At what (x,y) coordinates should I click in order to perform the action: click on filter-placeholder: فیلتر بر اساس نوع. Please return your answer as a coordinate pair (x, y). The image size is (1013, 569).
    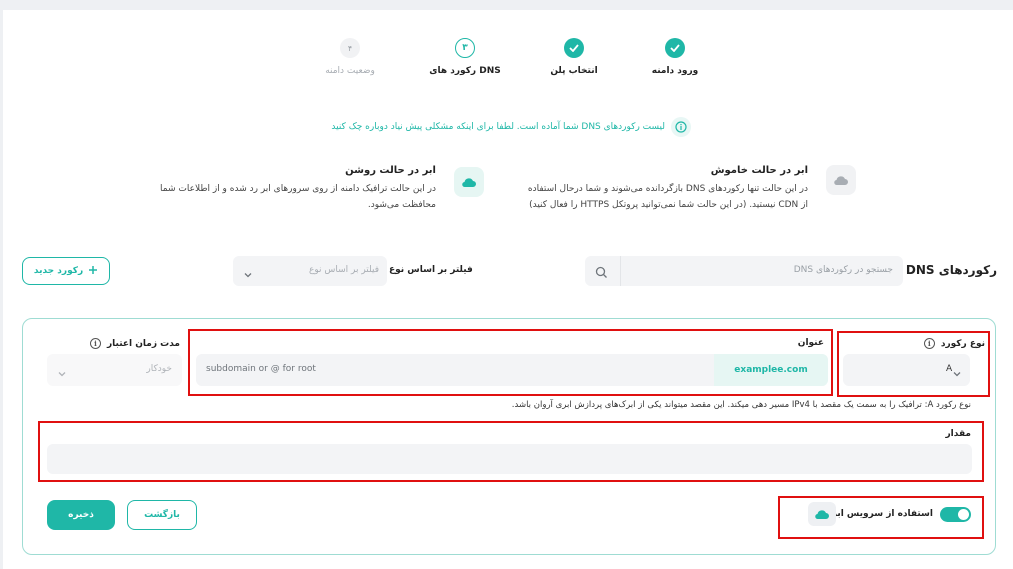
    Looking at the image, I should click on (343, 270).